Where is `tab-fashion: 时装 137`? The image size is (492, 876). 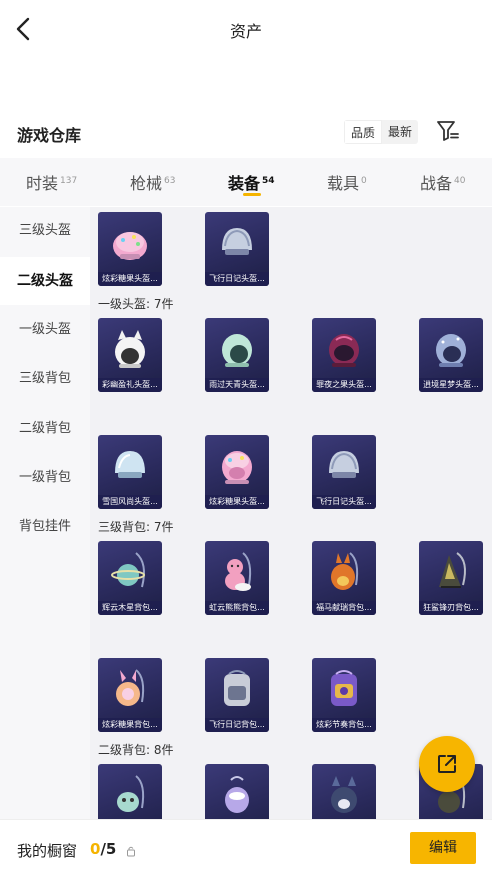
tab-fashion: 时装 137 is located at coordinates (51, 182).